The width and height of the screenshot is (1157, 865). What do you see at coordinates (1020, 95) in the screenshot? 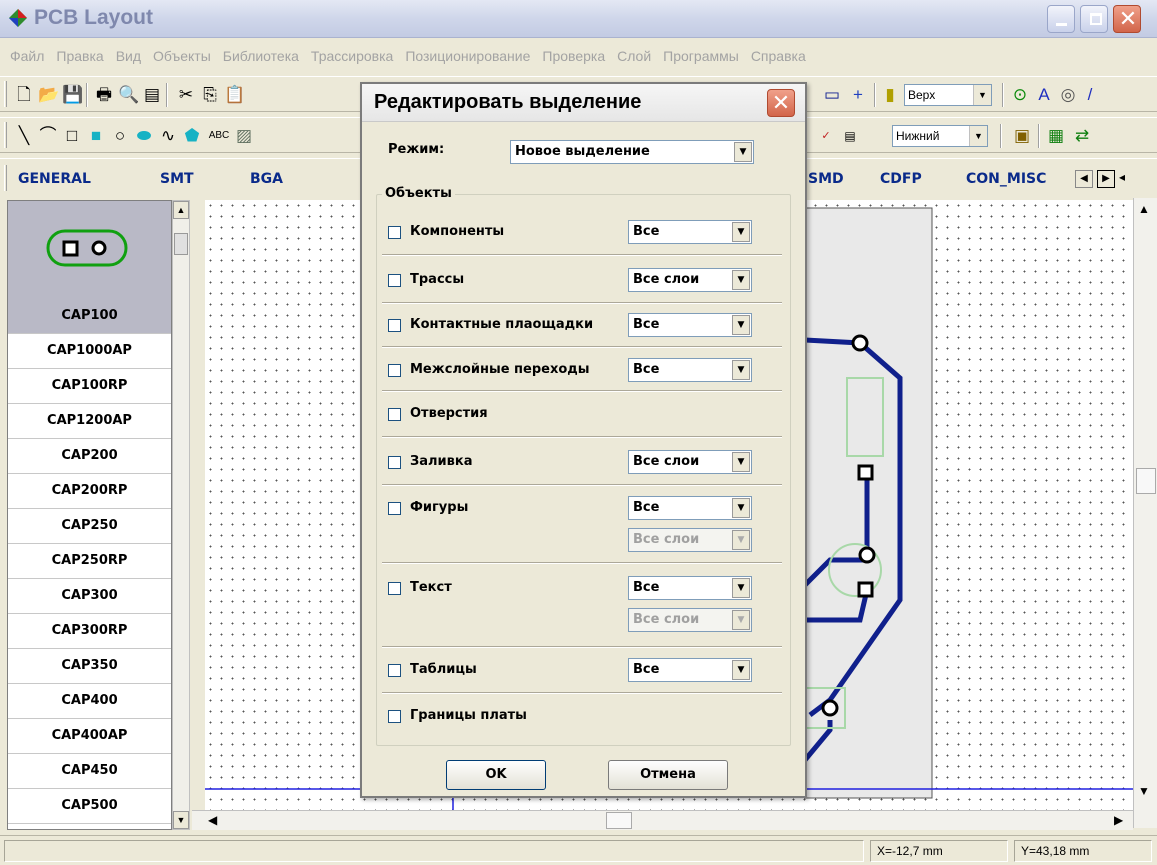
I see `via-icon: ⊙` at bounding box center [1020, 95].